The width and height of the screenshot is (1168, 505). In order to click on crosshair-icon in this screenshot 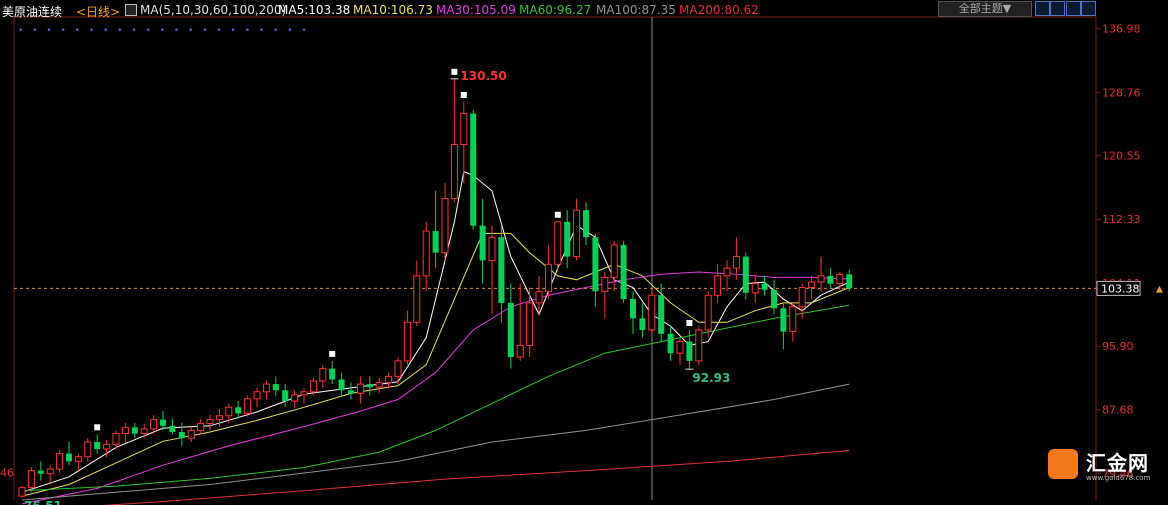, I will do `click(1042, 8)`.